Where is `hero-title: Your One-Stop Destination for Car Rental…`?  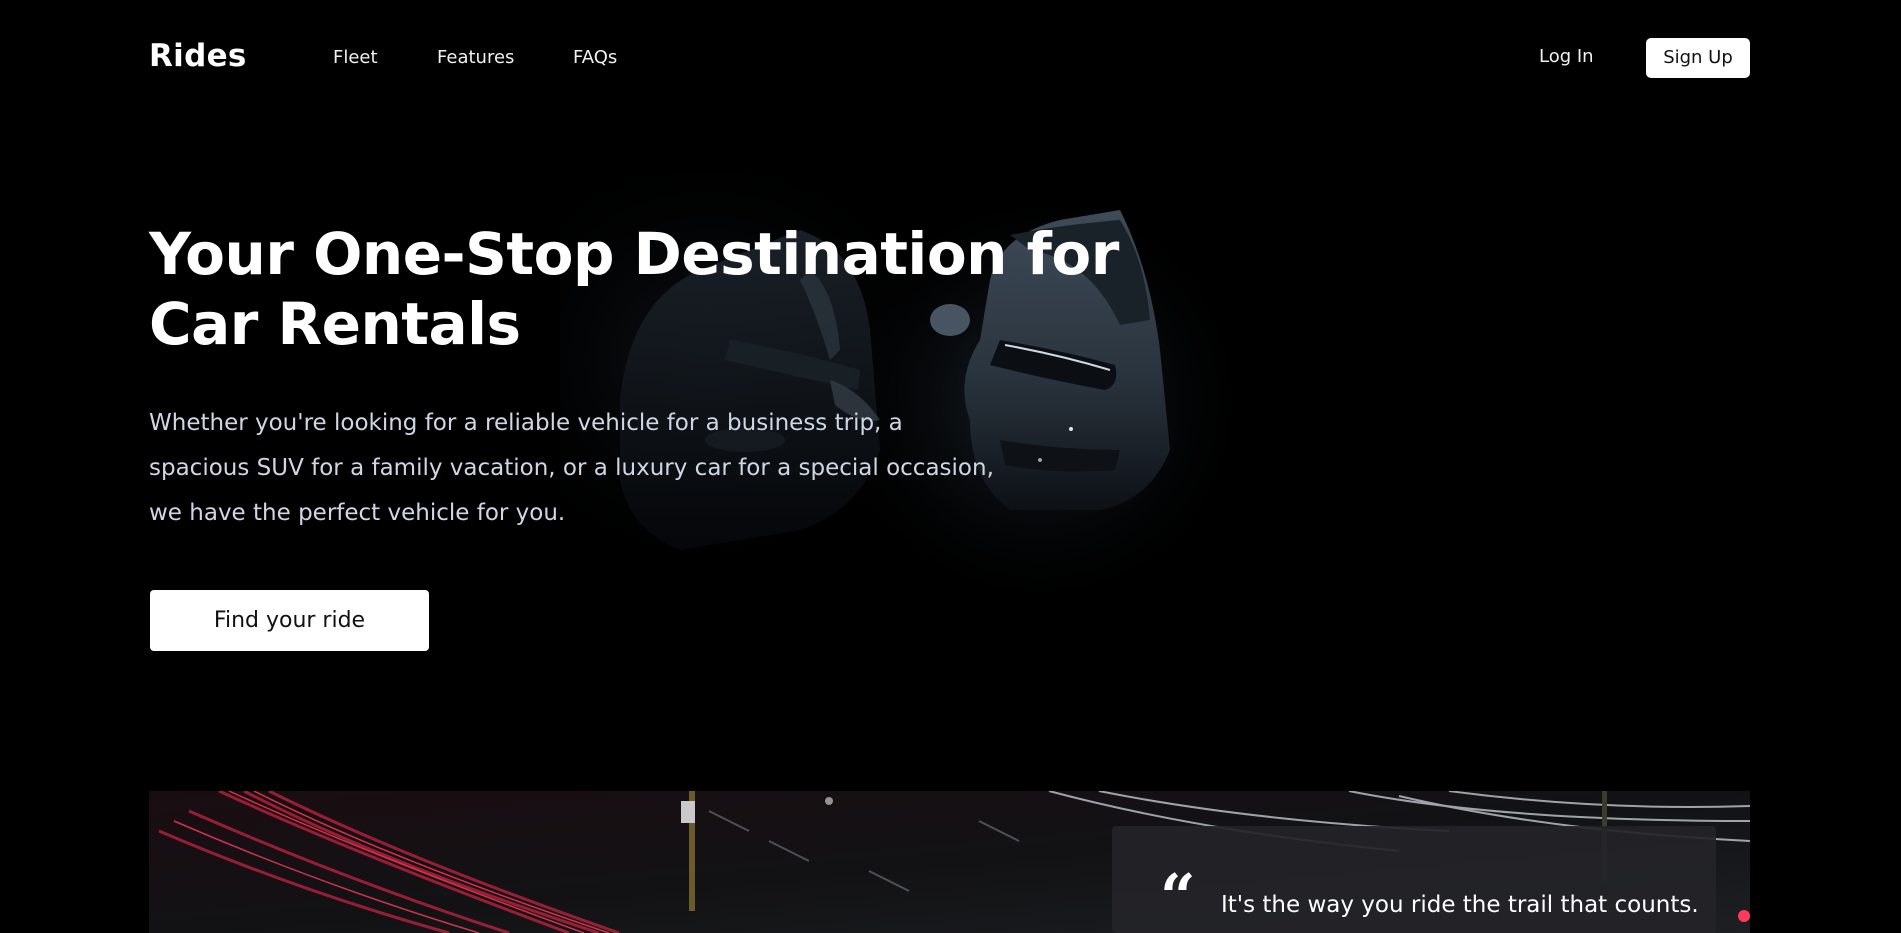 hero-title: Your One-Stop Destination for Car Rental… is located at coordinates (634, 289).